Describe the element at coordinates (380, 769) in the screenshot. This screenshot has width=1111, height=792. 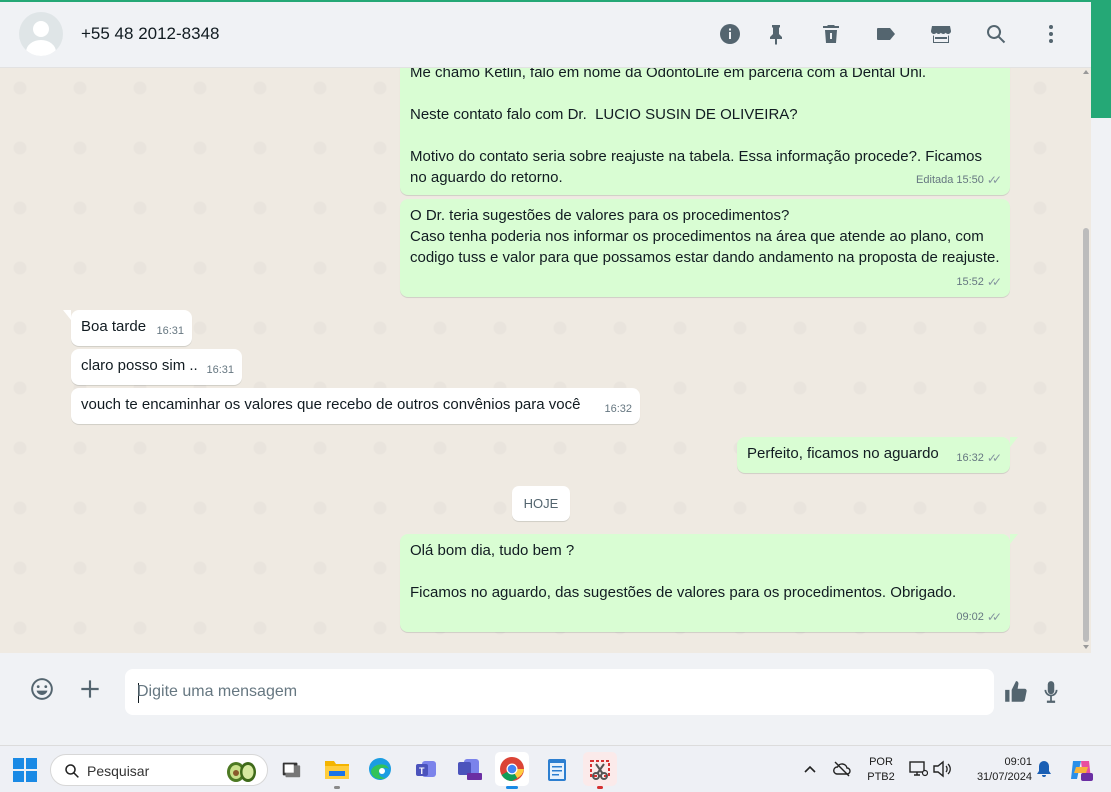
I see `edge-icon` at that location.